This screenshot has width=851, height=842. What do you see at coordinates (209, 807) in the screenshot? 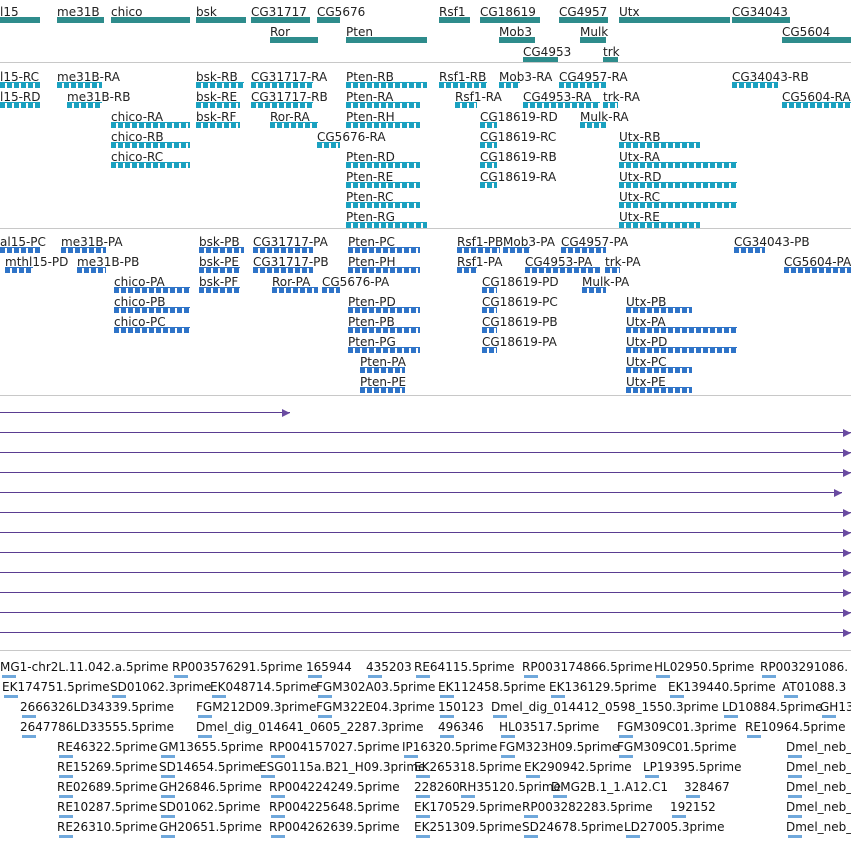
I see `est-label: SD01062.5prime` at bounding box center [209, 807].